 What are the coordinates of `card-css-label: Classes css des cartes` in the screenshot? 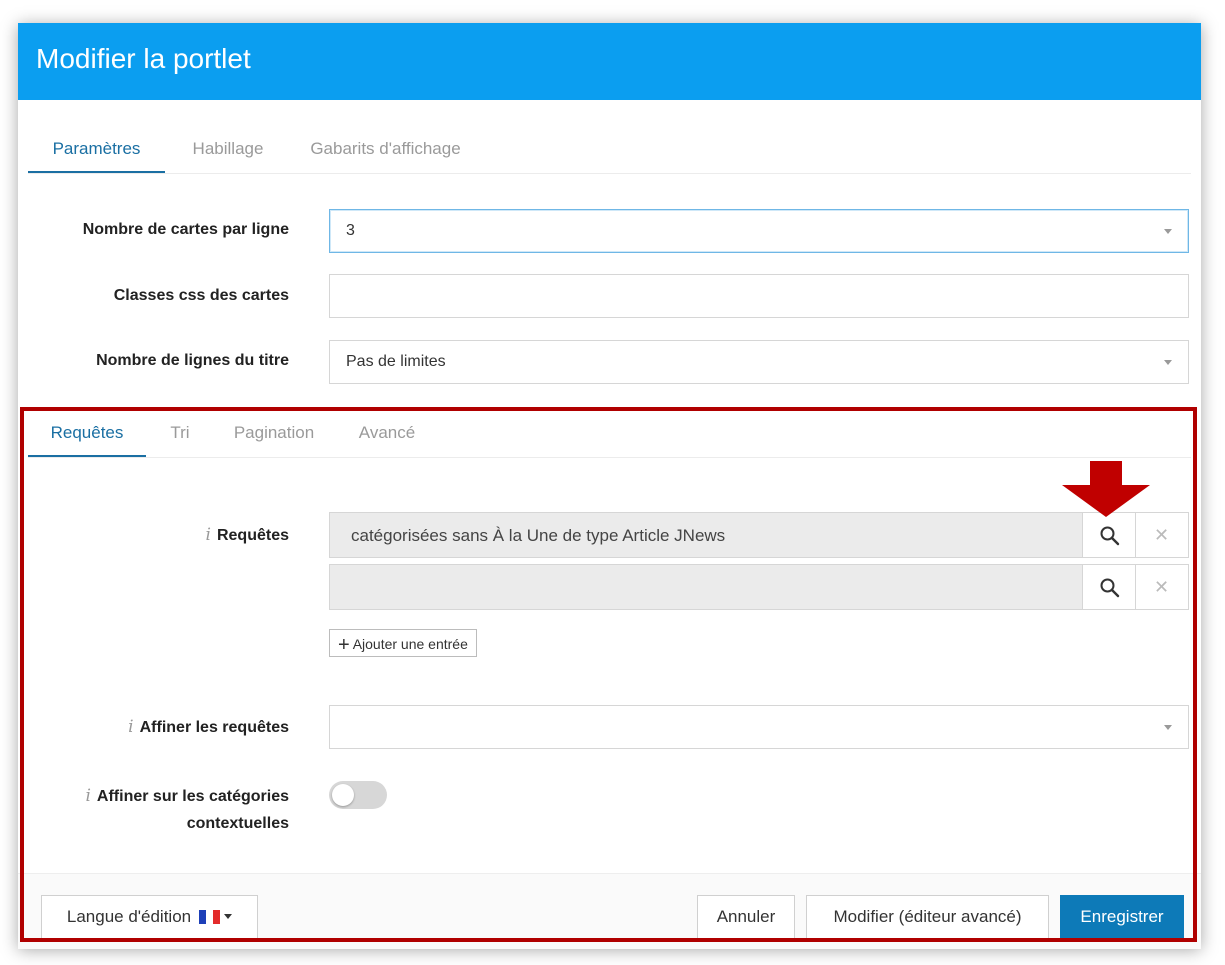 It's located at (201, 295).